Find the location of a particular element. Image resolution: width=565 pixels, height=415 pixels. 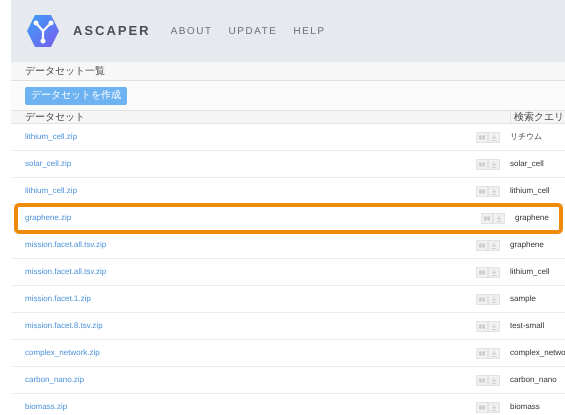

query-cell-text: test-small is located at coordinates (528, 326).